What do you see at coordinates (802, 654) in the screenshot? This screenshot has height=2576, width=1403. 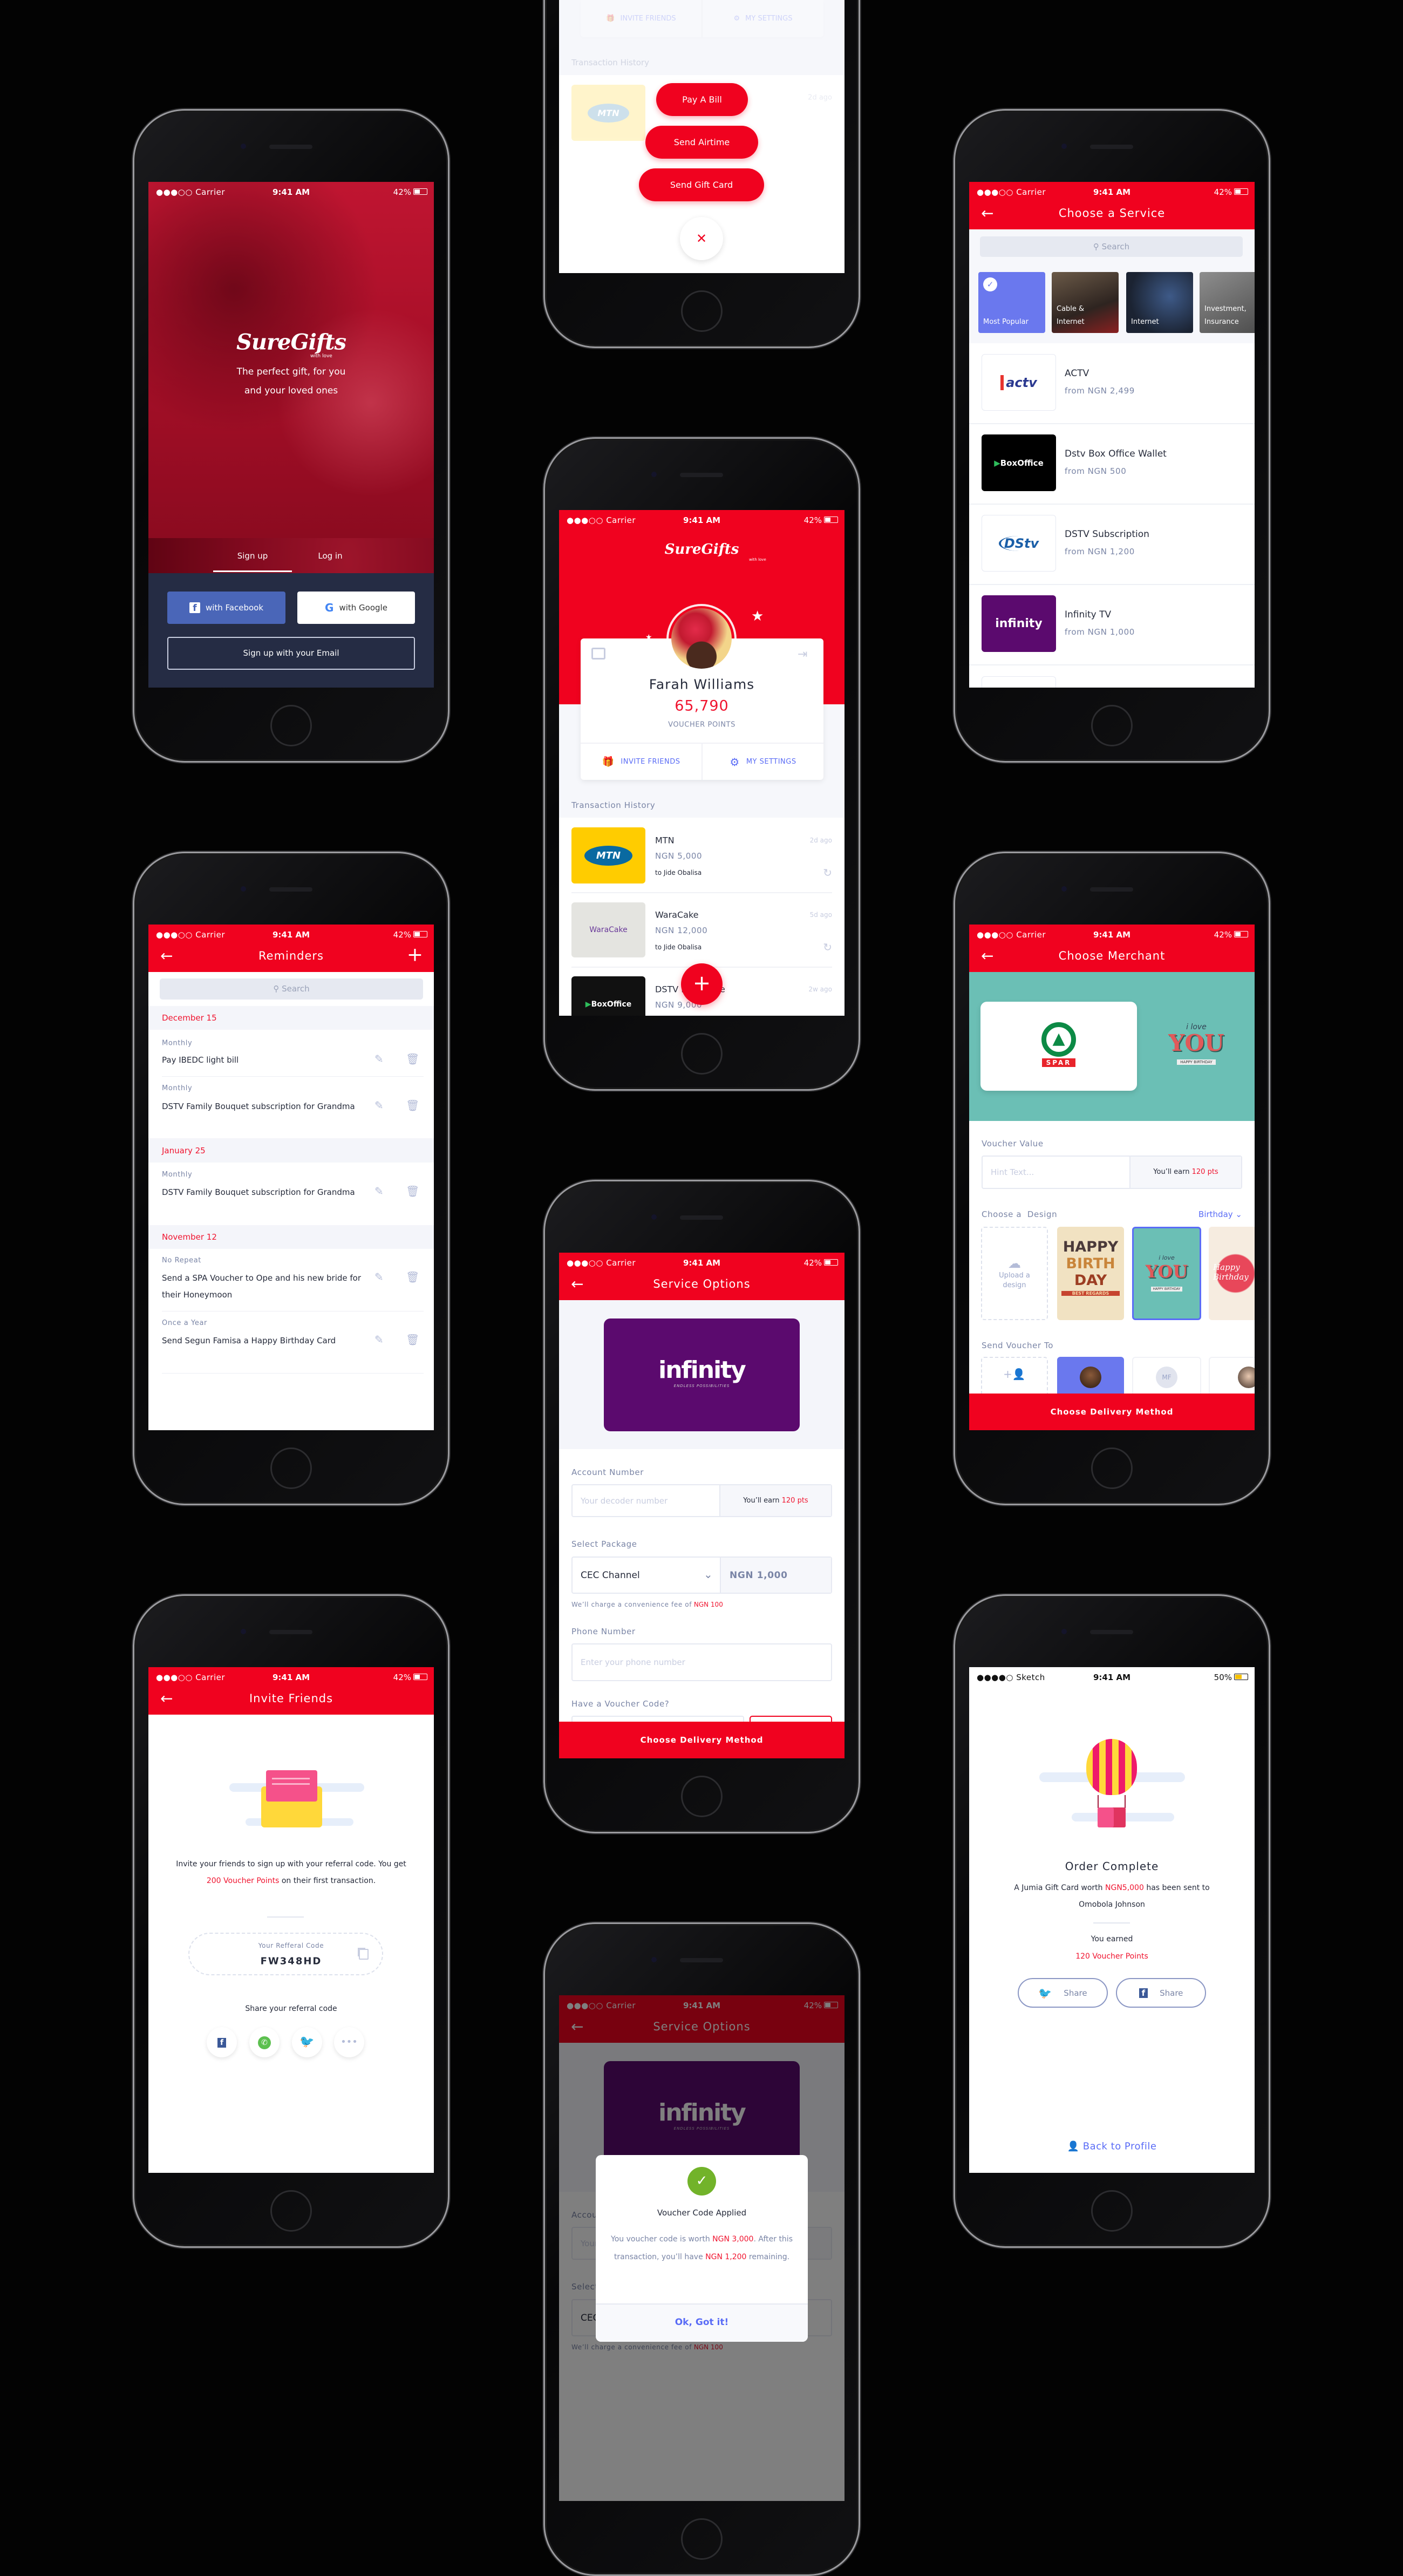 I see `logout-icon: ⇥` at bounding box center [802, 654].